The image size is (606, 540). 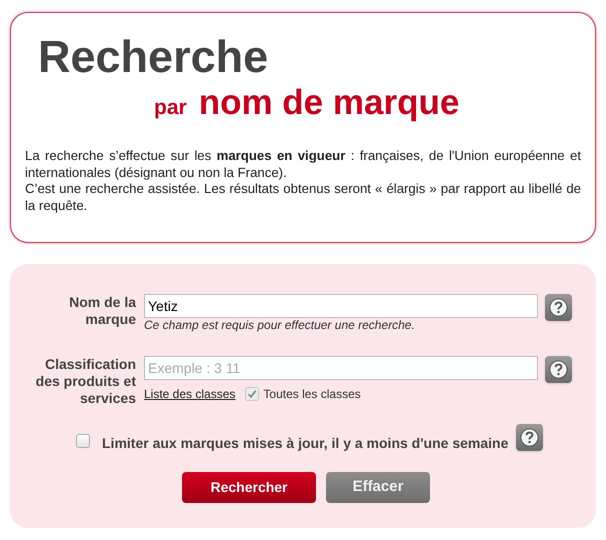 I want to click on page-title: Recherche, so click(x=153, y=57).